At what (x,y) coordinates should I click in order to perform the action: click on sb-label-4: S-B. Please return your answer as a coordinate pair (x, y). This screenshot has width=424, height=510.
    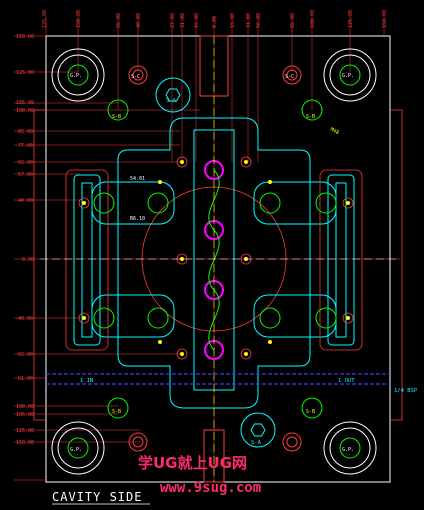
    Looking at the image, I should click on (310, 412).